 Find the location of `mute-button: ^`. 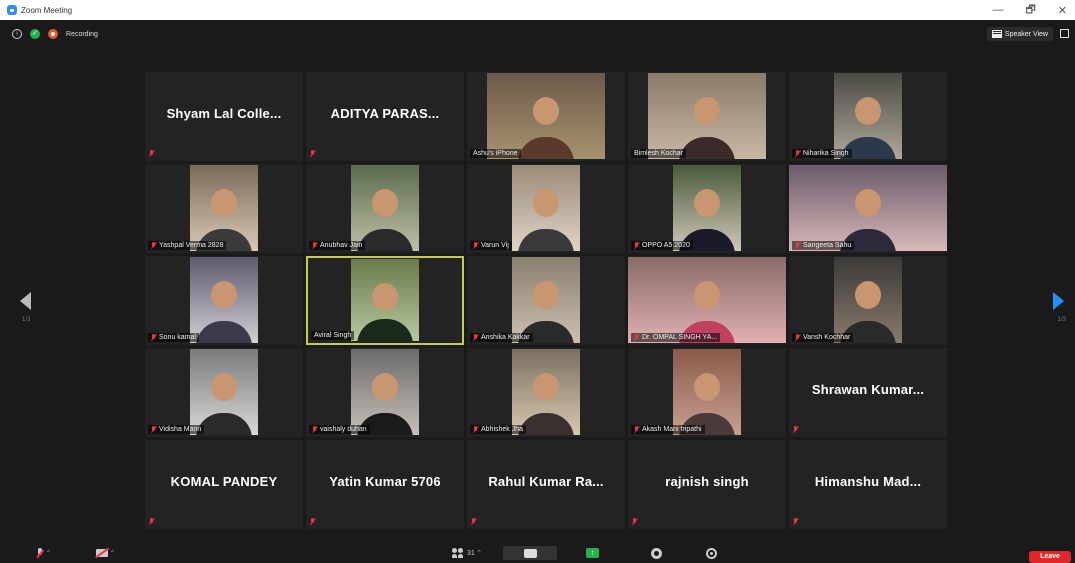

mute-button: ^ is located at coordinates (43, 553).